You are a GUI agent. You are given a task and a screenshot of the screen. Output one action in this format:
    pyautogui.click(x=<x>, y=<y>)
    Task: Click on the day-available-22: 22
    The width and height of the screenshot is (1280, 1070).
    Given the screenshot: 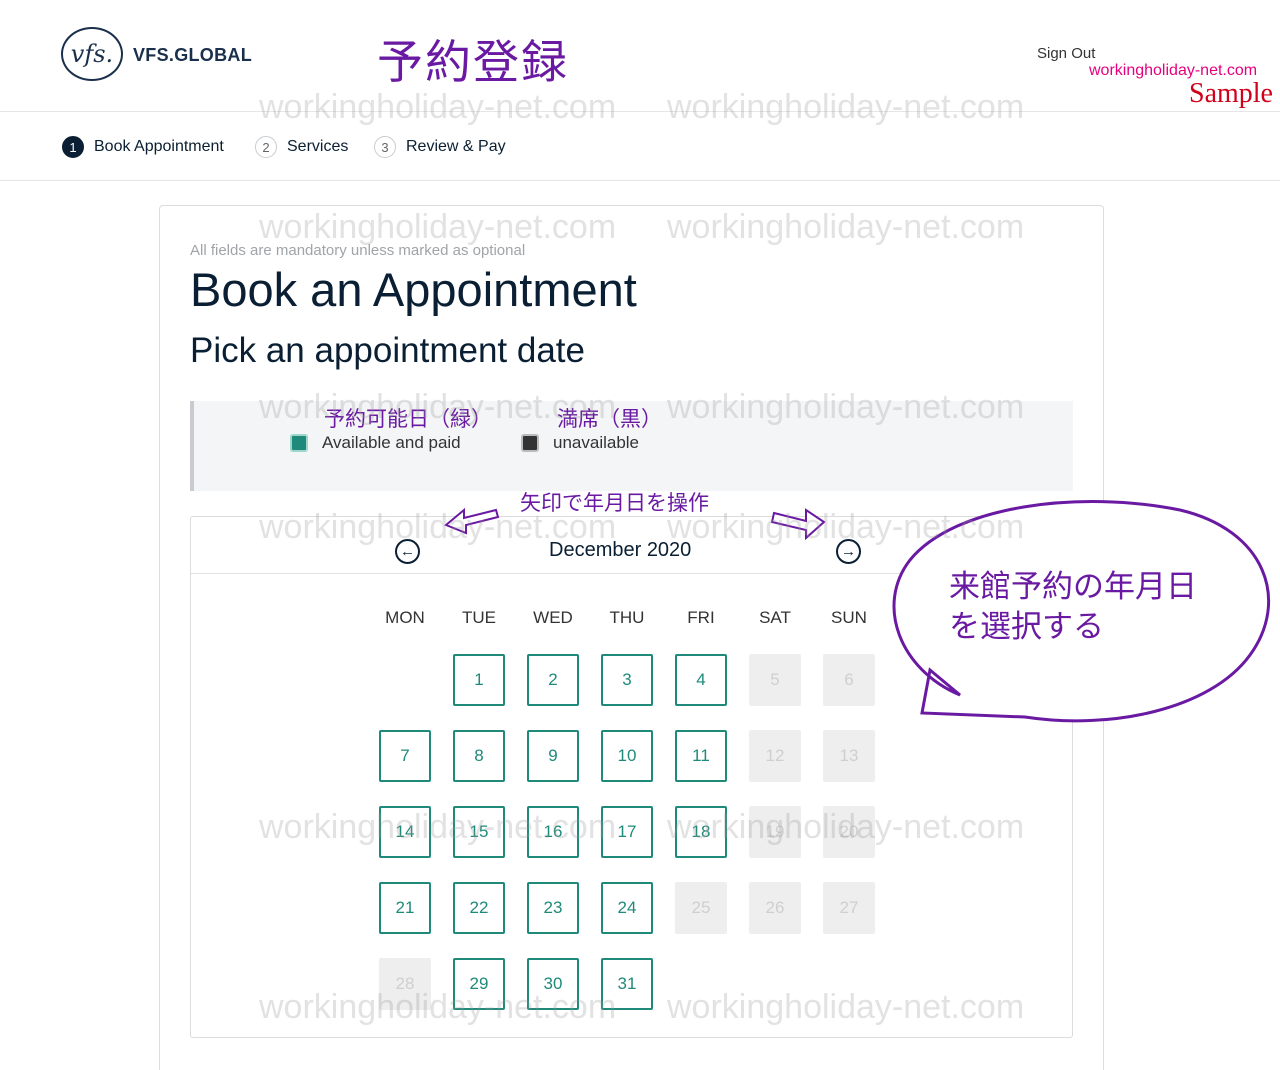 What is the action you would take?
    pyautogui.click(x=479, y=908)
    